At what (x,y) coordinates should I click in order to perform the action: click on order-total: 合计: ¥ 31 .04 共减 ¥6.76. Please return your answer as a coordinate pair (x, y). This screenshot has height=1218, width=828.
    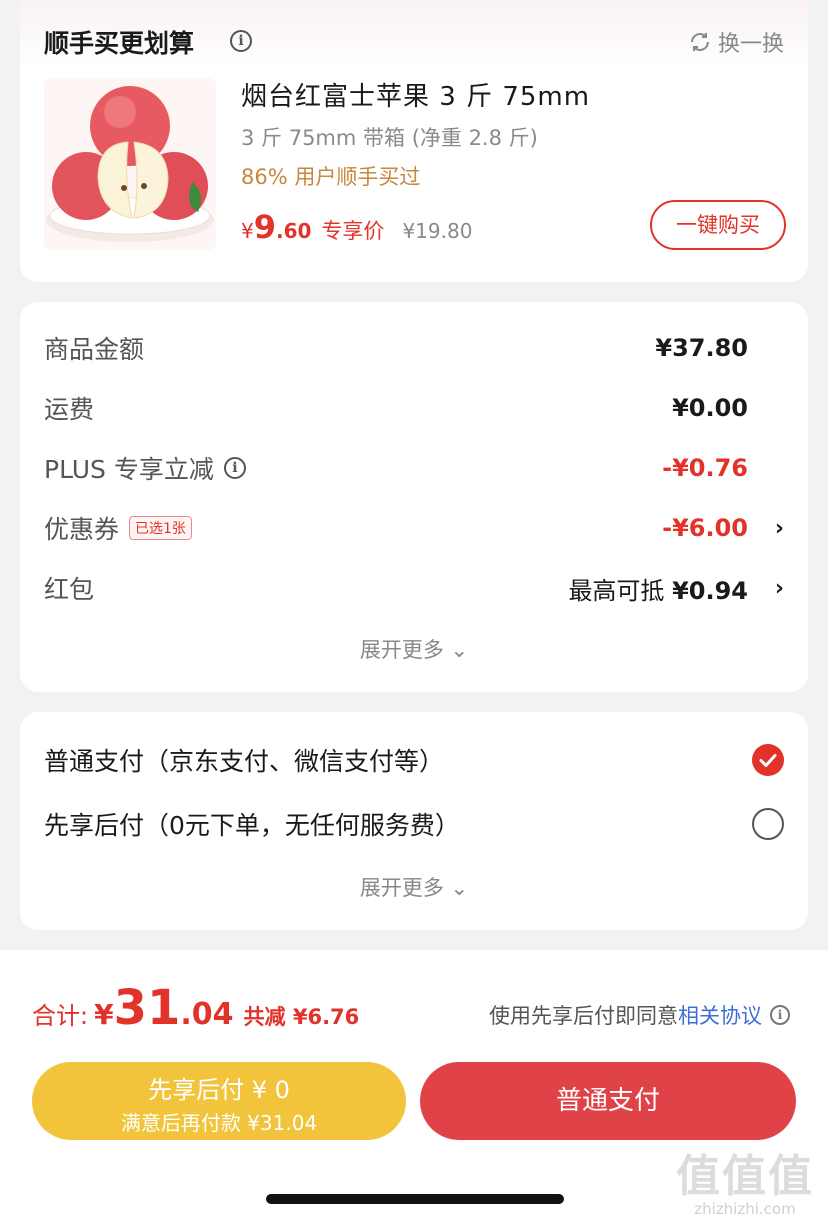
    Looking at the image, I should click on (195, 1008).